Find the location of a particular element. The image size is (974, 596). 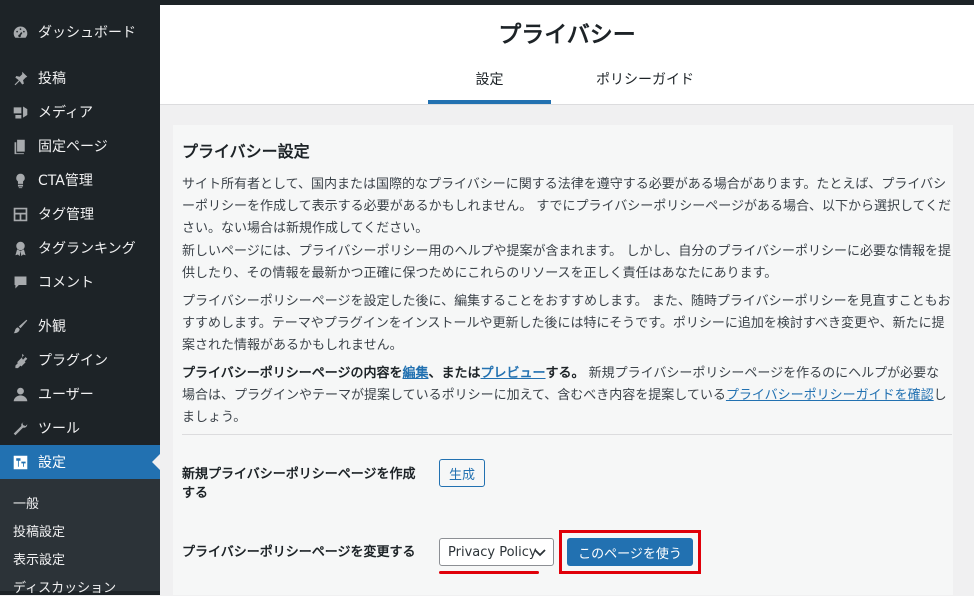

layout-icon is located at coordinates (20, 214).